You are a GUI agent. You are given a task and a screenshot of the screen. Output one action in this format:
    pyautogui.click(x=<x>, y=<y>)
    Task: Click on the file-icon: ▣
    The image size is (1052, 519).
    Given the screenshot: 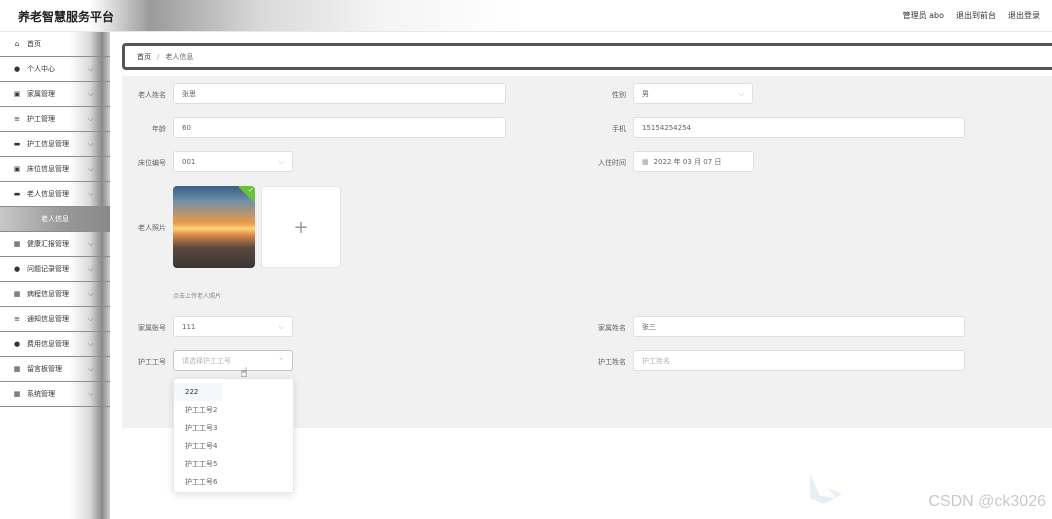 What is the action you would take?
    pyautogui.click(x=17, y=169)
    